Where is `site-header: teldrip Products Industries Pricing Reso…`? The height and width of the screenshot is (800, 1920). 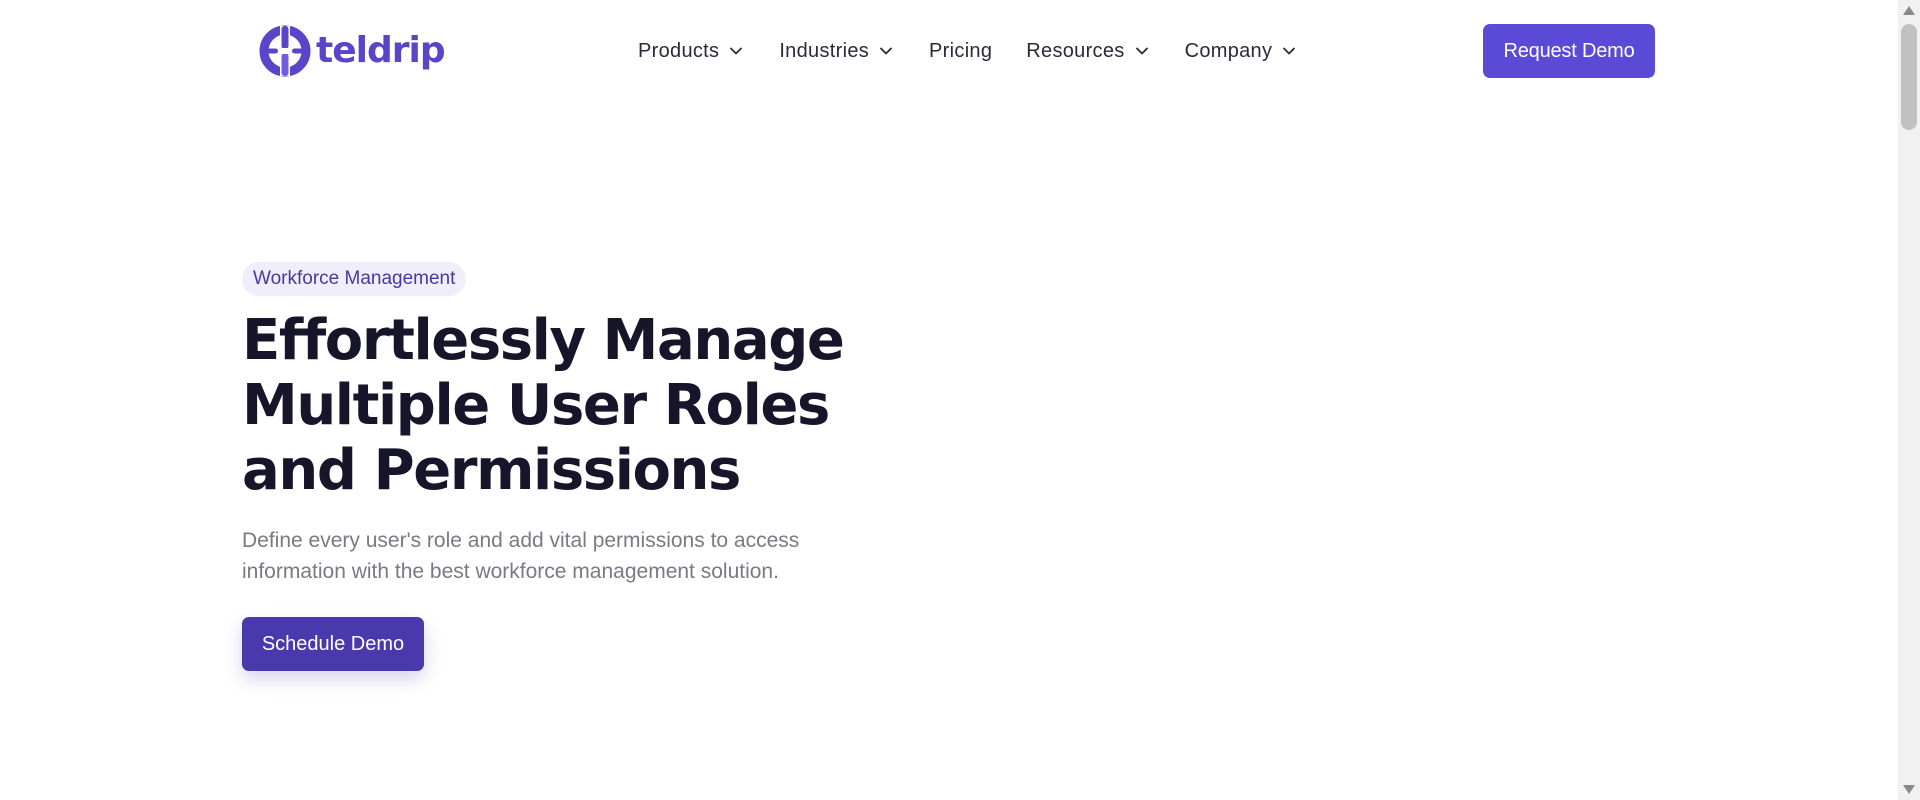 site-header: teldrip Products Industries Pricing Reso… is located at coordinates (949, 51).